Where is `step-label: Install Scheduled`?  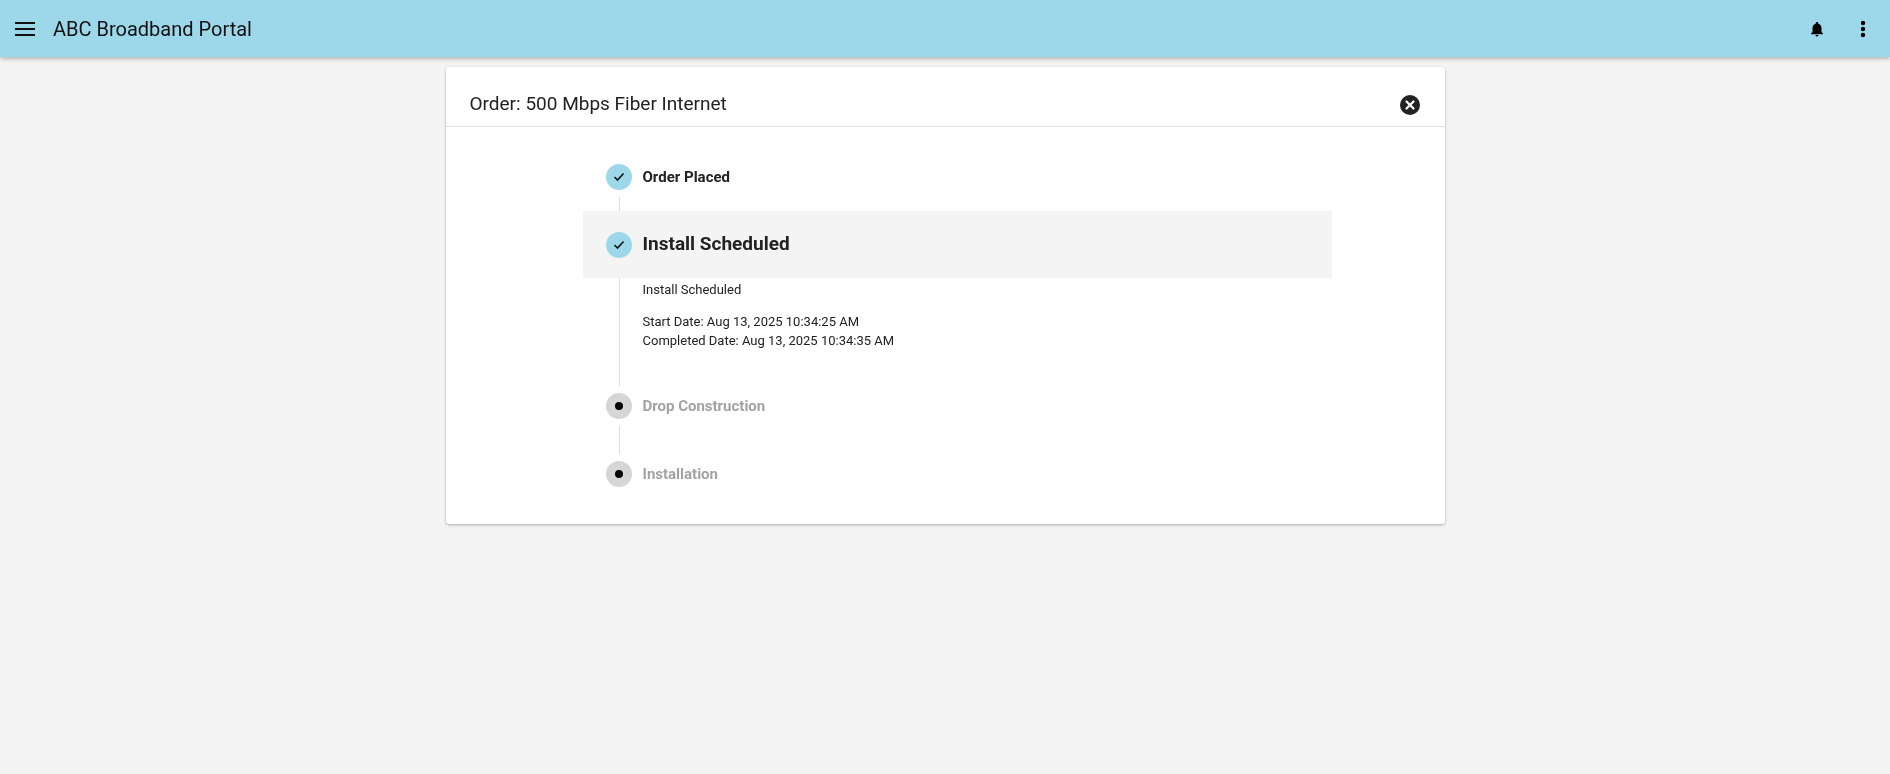
step-label: Install Scheduled is located at coordinates (716, 244).